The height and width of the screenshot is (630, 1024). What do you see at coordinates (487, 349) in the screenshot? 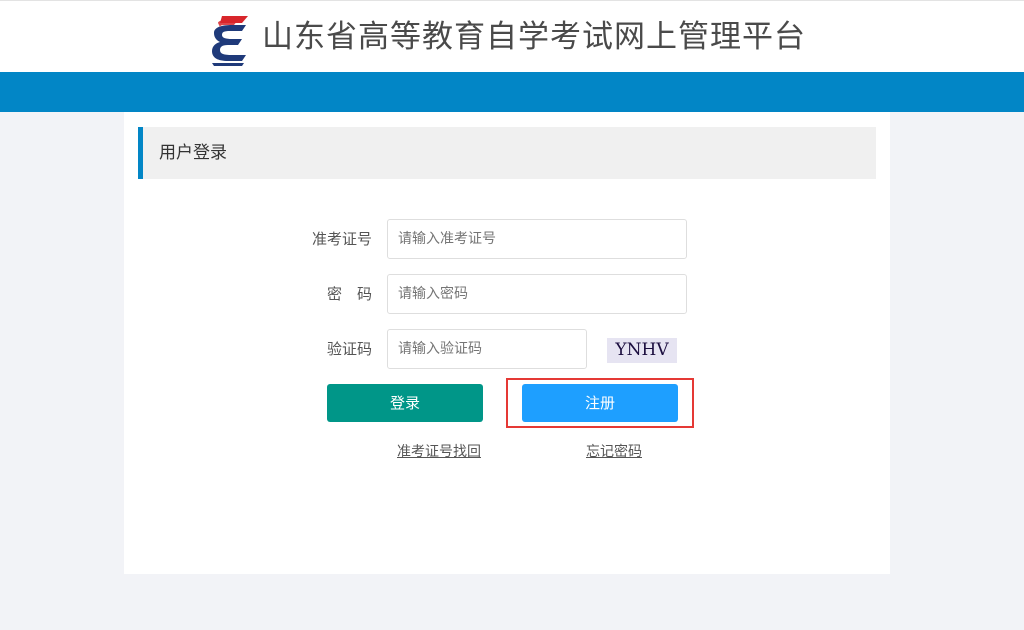
I see `captcha-input` at bounding box center [487, 349].